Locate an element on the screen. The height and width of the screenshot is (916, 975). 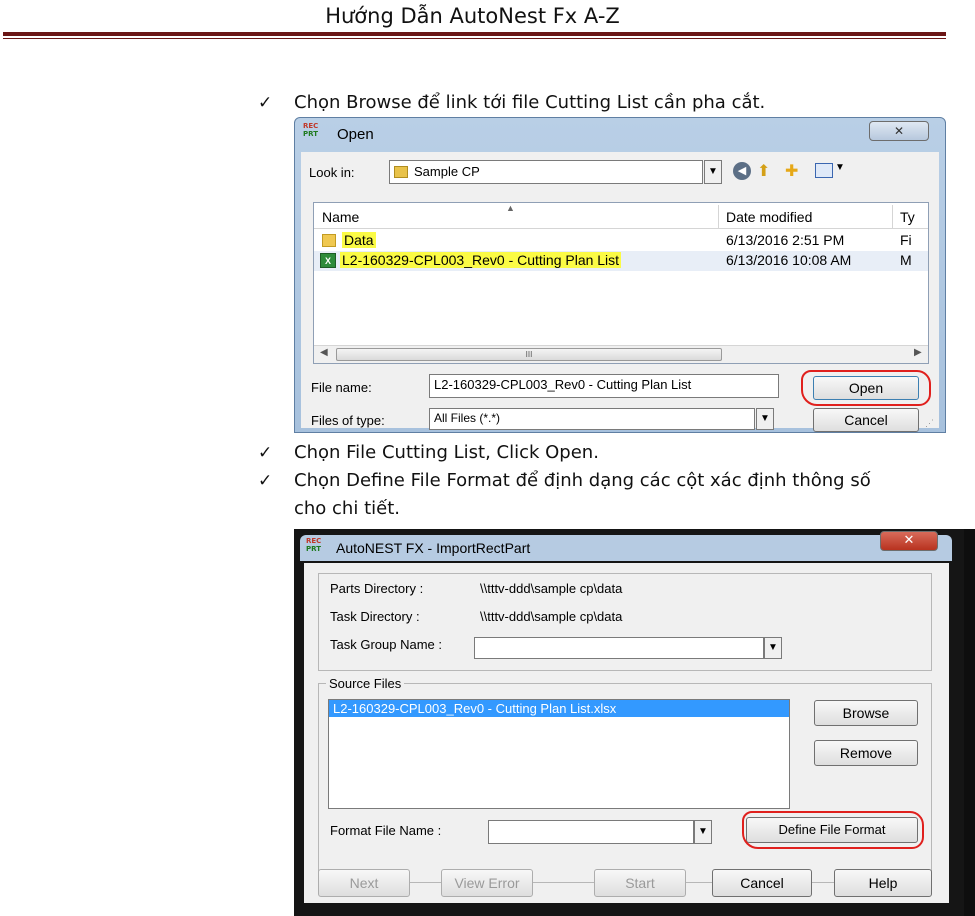
bullet-text: cho chi tiết. is located at coordinates (347, 508).